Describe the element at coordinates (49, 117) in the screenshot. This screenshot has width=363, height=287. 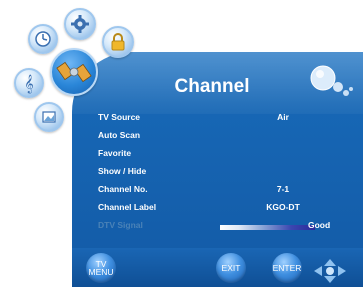
I see `picture-icon` at that location.